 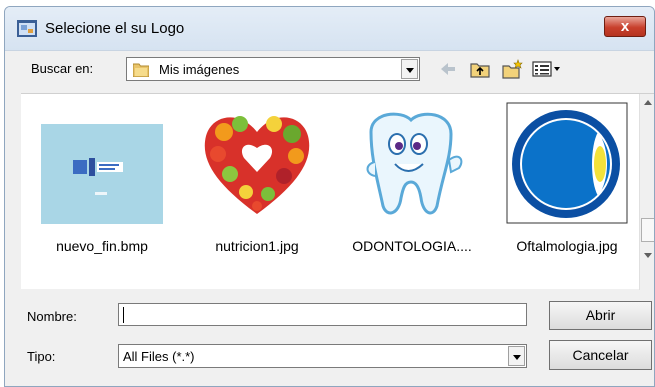 I want to click on vertical-scrollbar, so click(x=646, y=192).